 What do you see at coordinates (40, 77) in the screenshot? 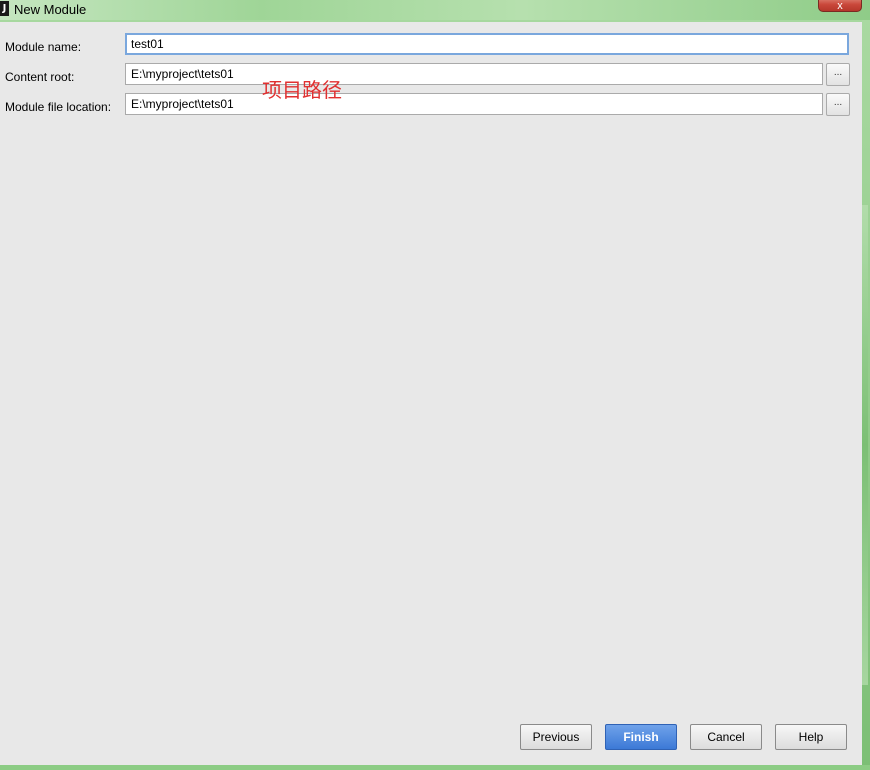
I see `content-root-label: Content root:` at bounding box center [40, 77].